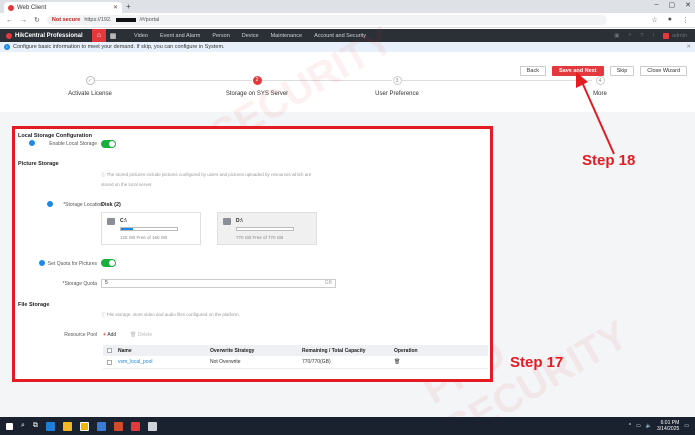  What do you see at coordinates (50, 426) in the screenshot?
I see `edge-icon` at bounding box center [50, 426].